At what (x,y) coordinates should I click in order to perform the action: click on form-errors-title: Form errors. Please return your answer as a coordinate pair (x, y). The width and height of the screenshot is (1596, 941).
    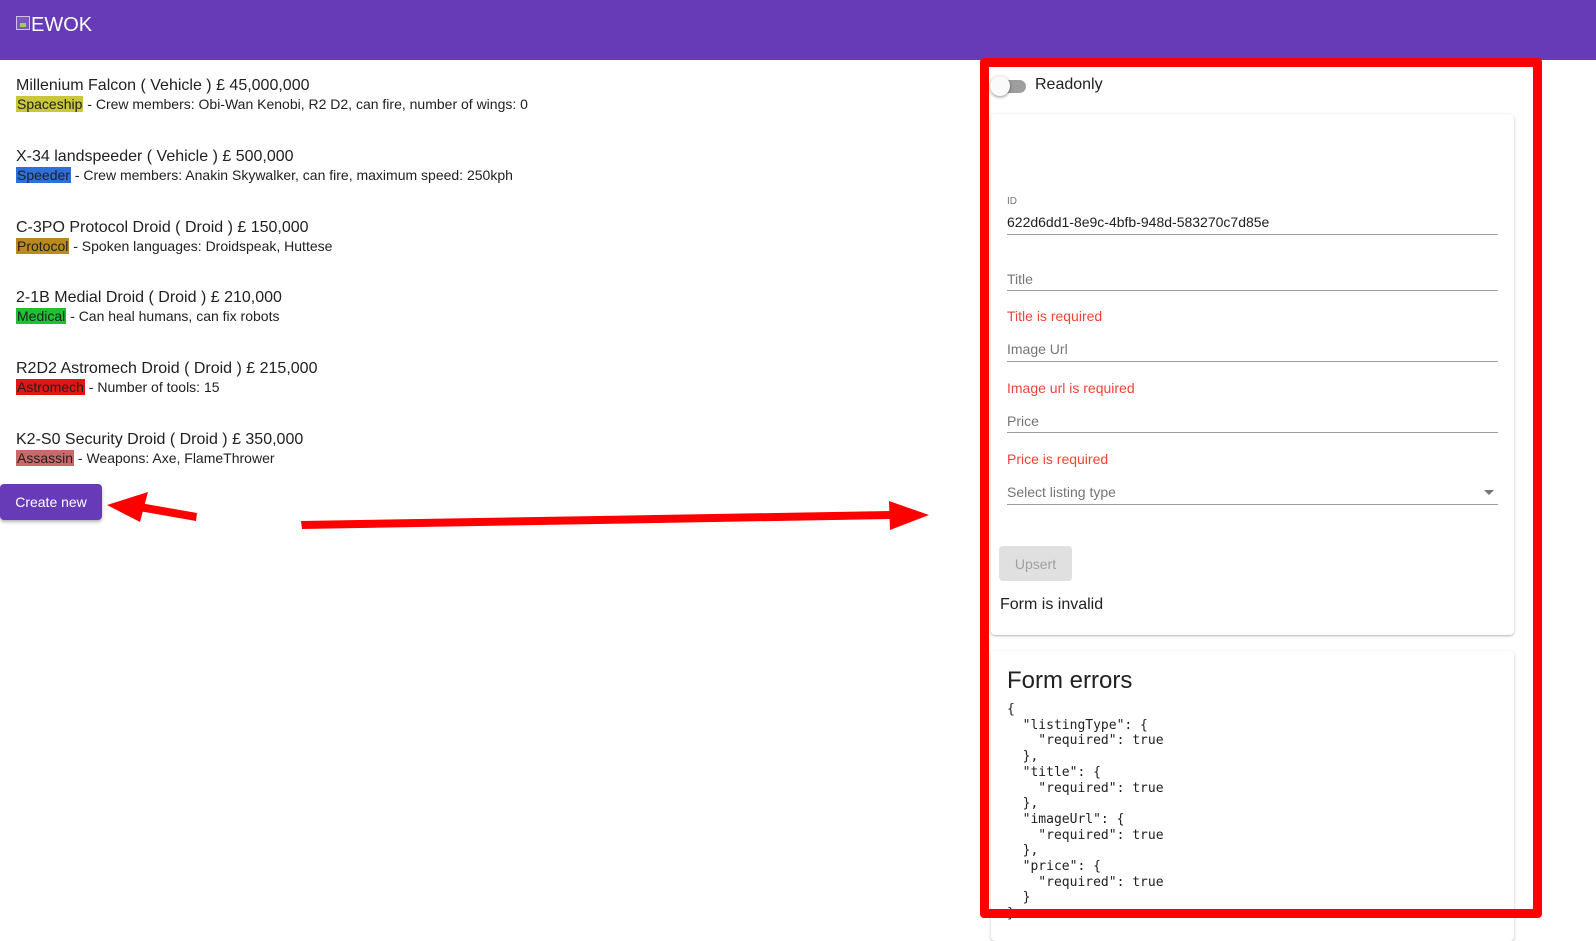
    Looking at the image, I should click on (1070, 680).